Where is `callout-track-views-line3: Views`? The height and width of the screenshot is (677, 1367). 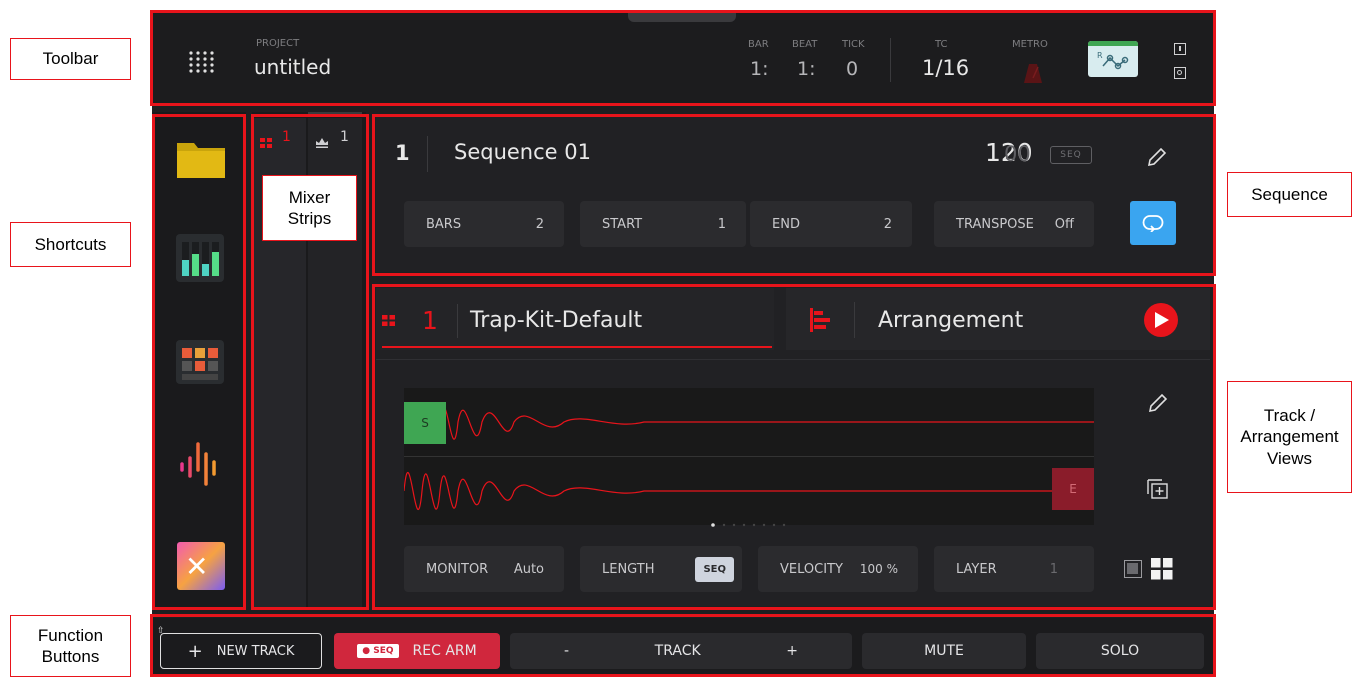
callout-track-views-line3: Views is located at coordinates (1289, 458).